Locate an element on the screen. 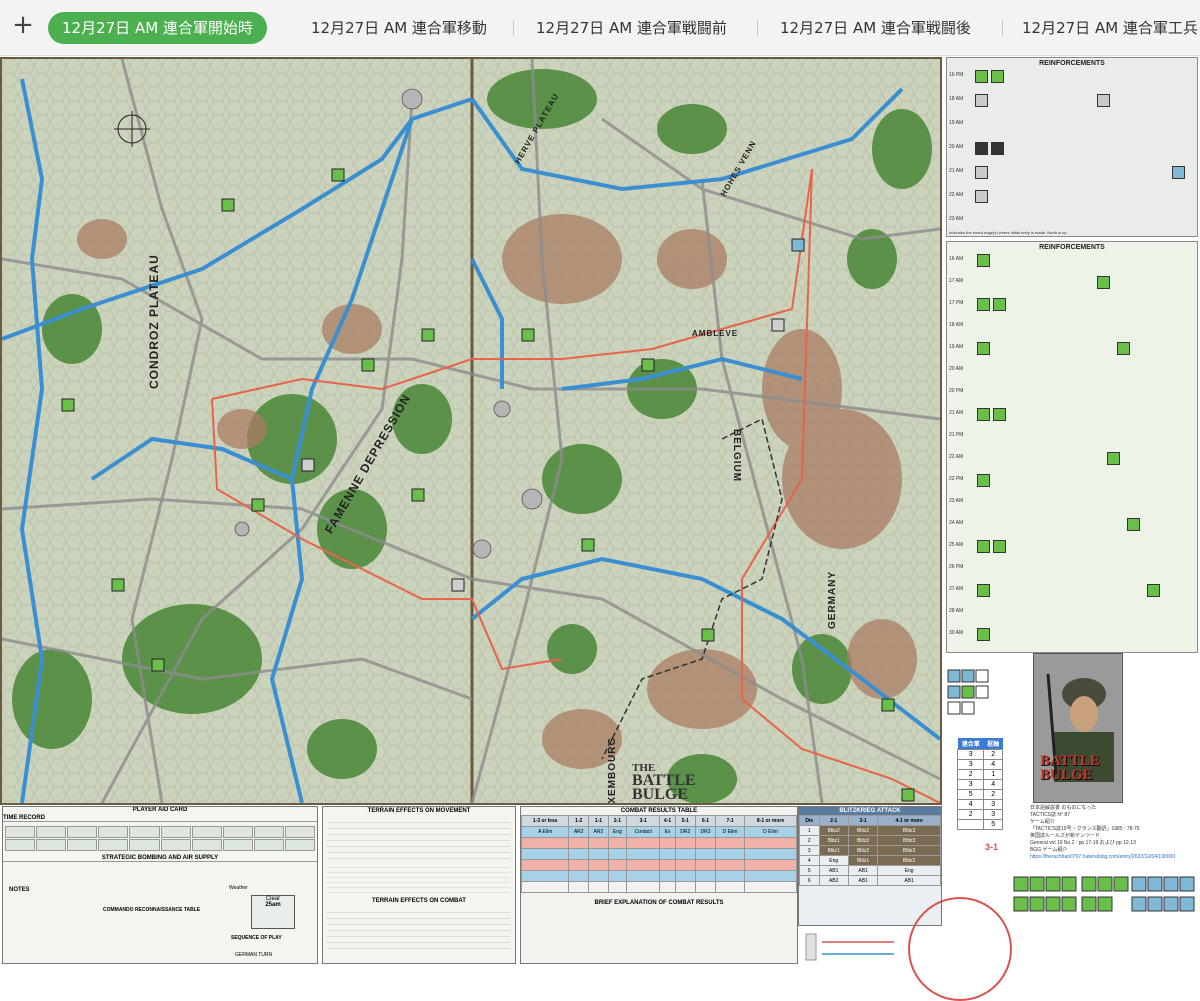  tab-allied-pre-combat: 12月27日 AM 連合軍戦闘前 is located at coordinates (631, 28).